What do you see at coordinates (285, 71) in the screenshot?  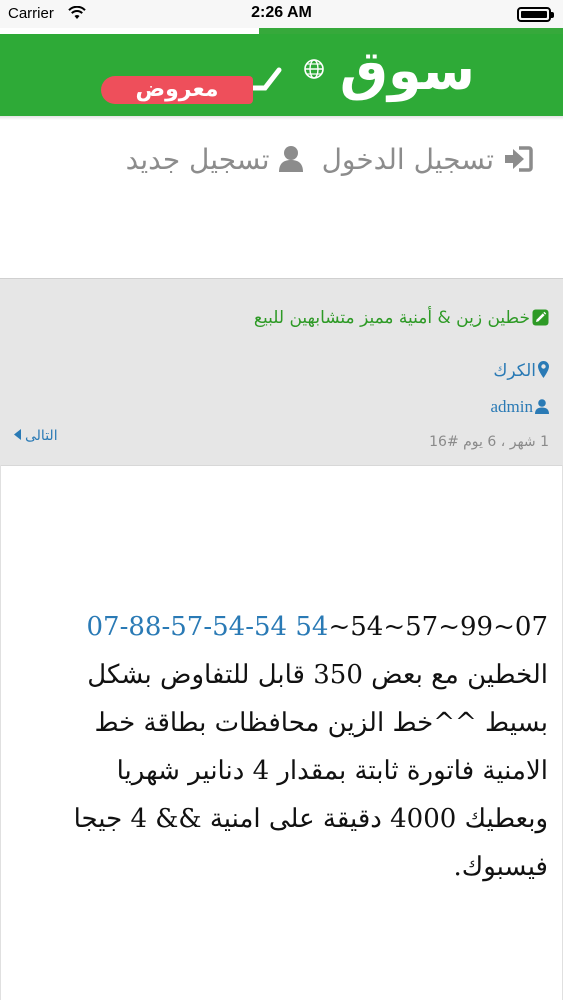 I see `site-logo: سوق معروض` at bounding box center [285, 71].